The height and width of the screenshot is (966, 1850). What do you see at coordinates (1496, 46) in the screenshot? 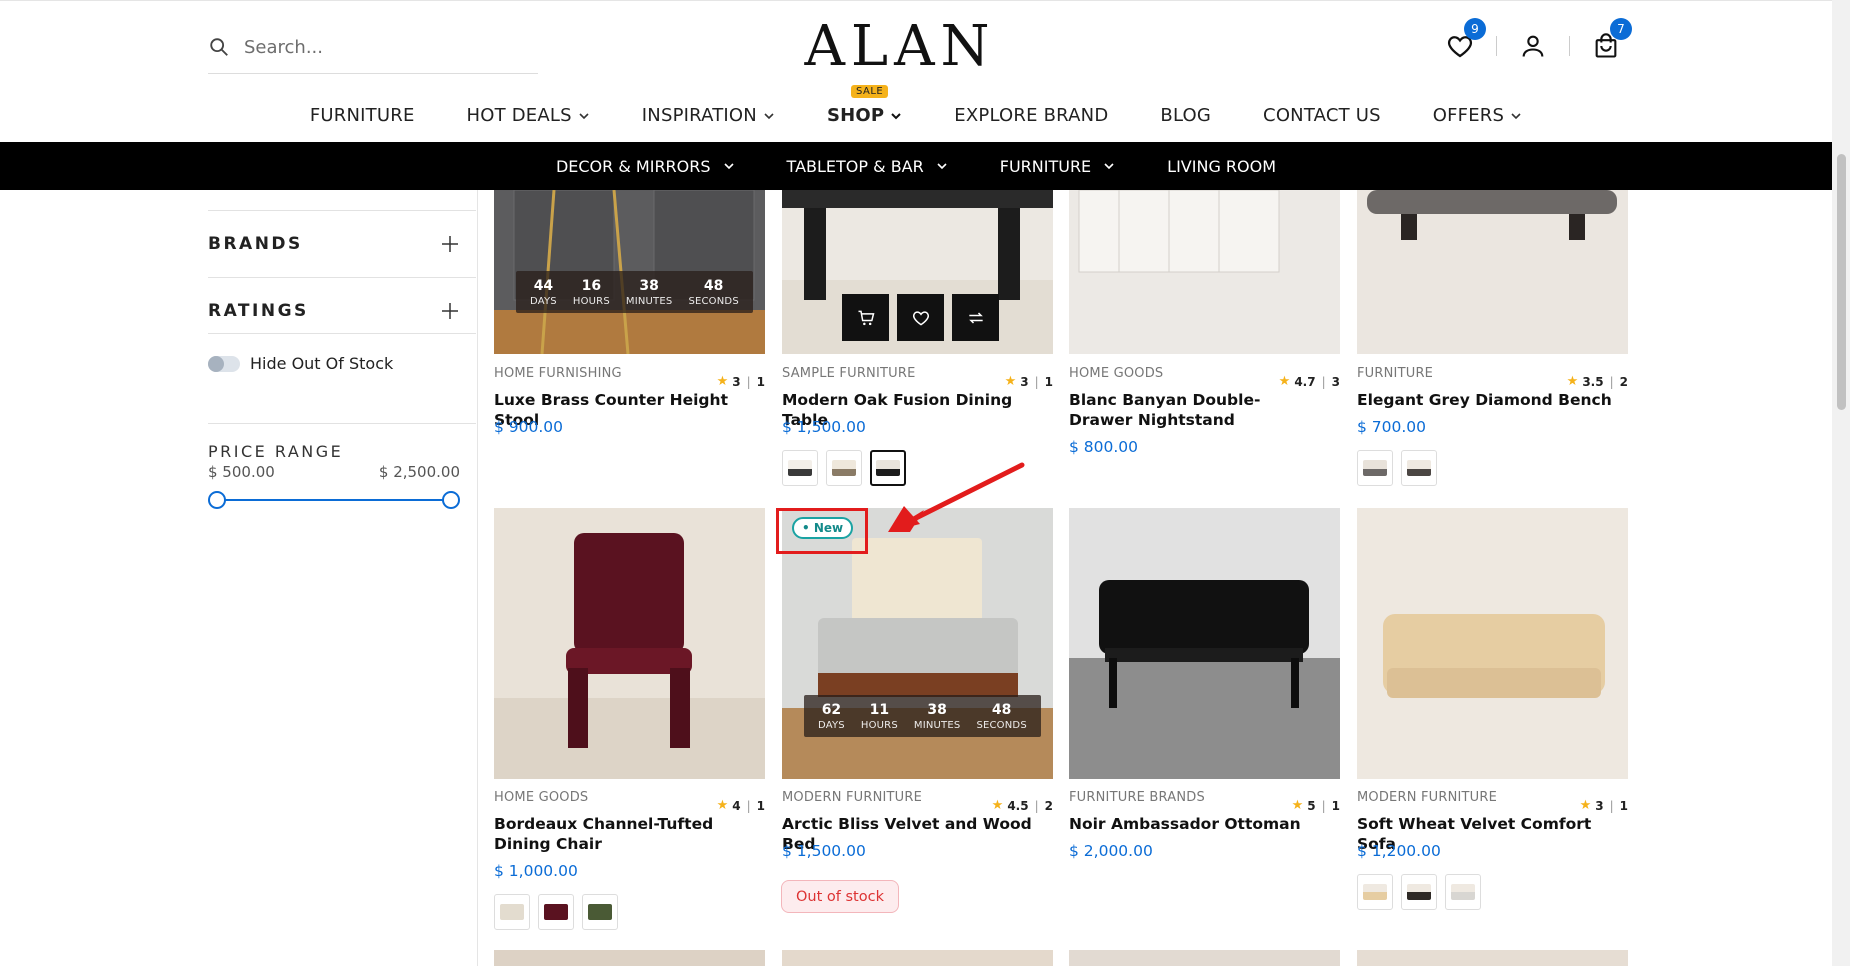
I see `divider` at bounding box center [1496, 46].